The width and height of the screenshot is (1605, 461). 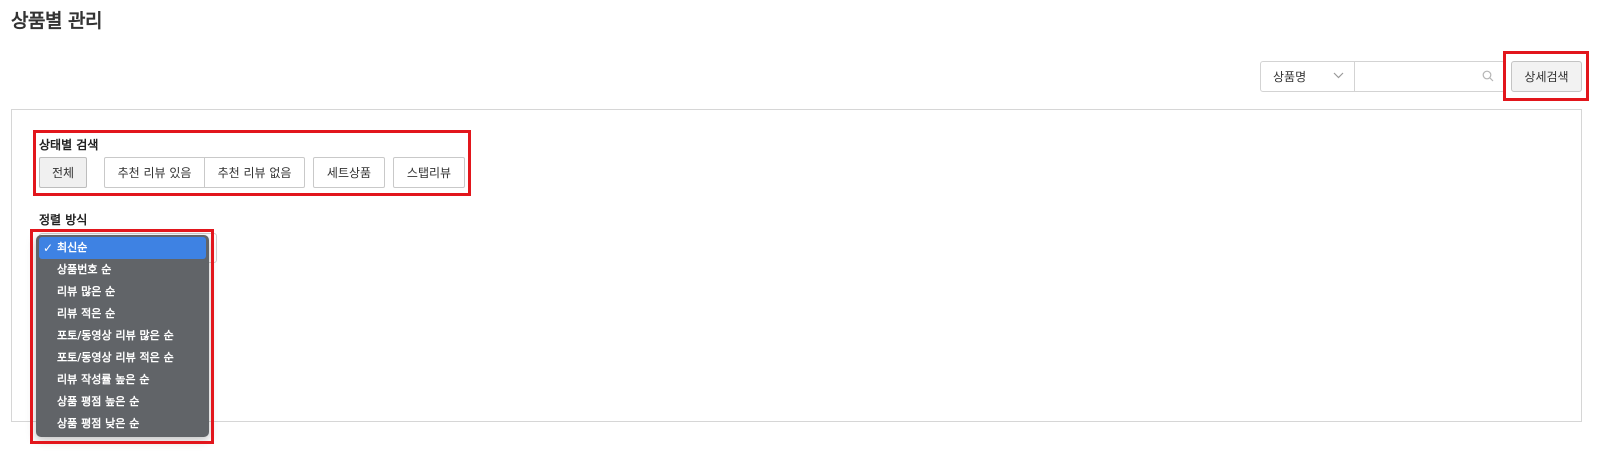 What do you see at coordinates (1488, 76) in the screenshot?
I see `search-icon` at bounding box center [1488, 76].